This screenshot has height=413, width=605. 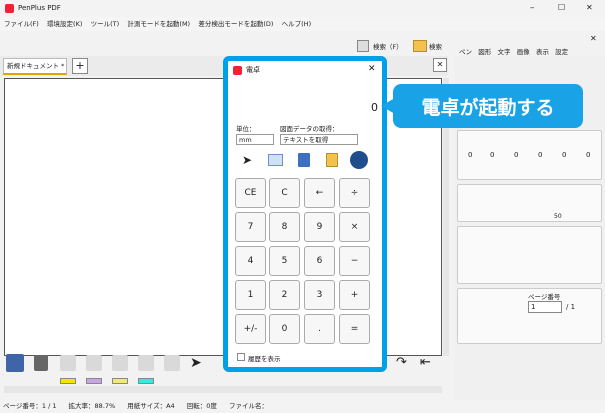 I want to click on close-window-button: ✕, so click(x=589, y=7).